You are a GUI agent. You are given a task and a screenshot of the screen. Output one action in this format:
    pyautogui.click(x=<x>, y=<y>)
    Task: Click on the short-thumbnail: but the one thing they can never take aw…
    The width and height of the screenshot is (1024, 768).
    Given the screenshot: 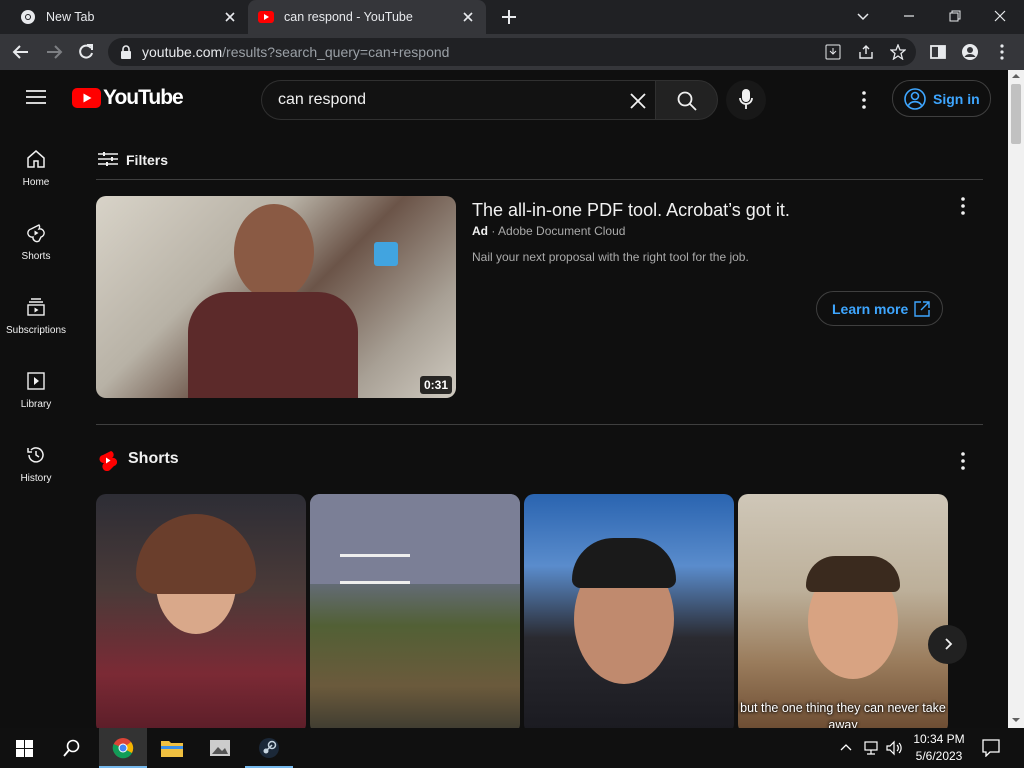 What is the action you would take?
    pyautogui.click(x=843, y=611)
    